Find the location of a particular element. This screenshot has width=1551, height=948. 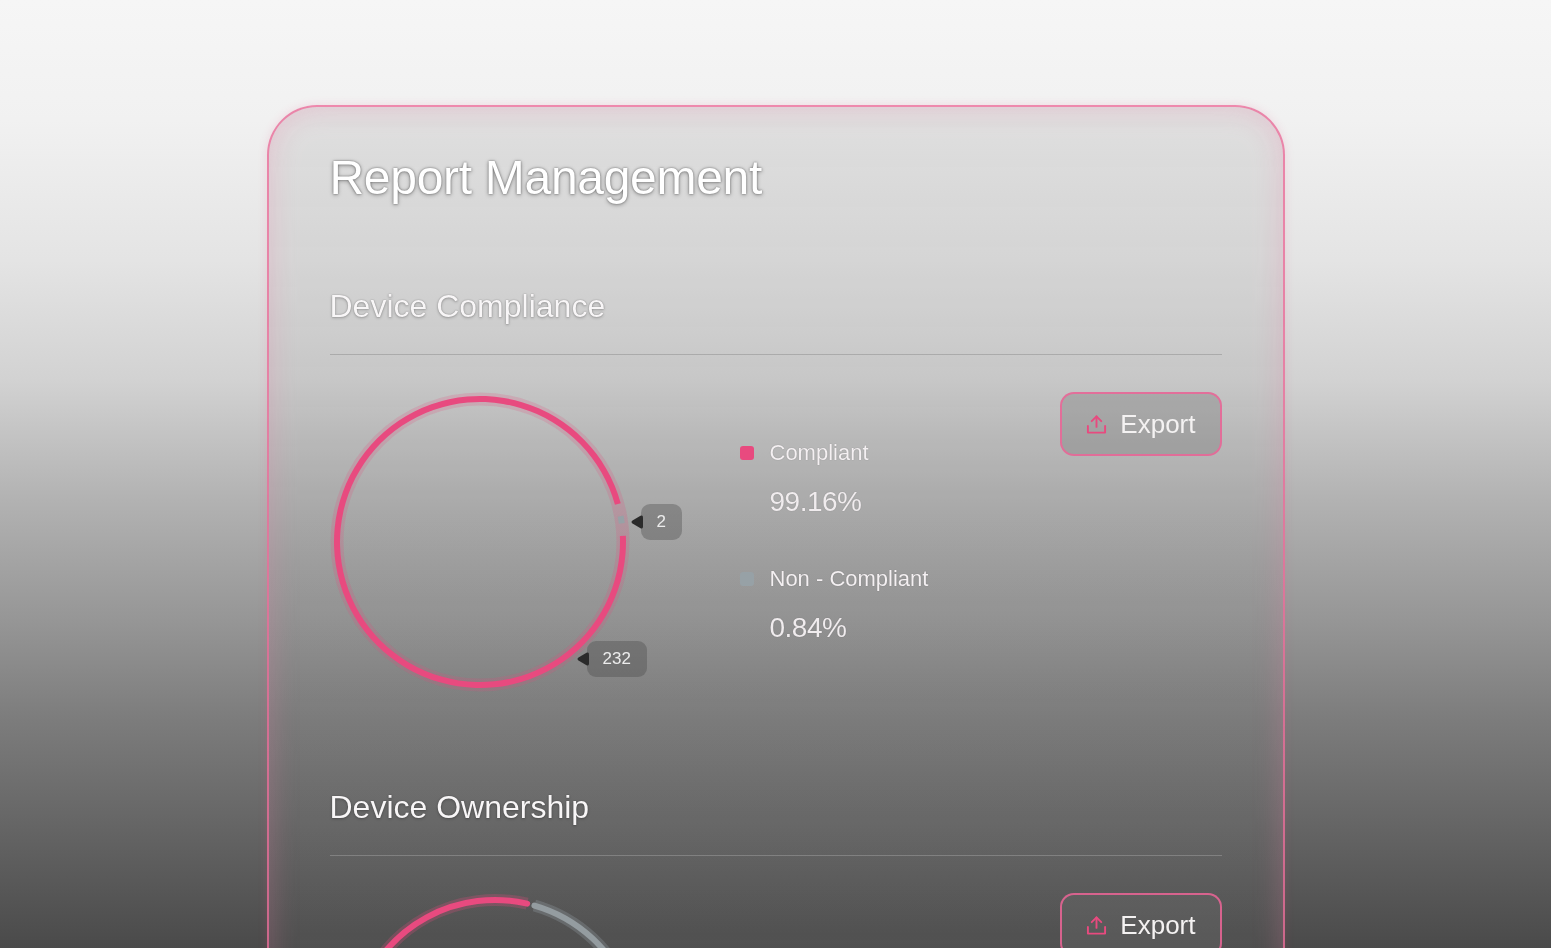

export-button: Export is located at coordinates (1141, 920).